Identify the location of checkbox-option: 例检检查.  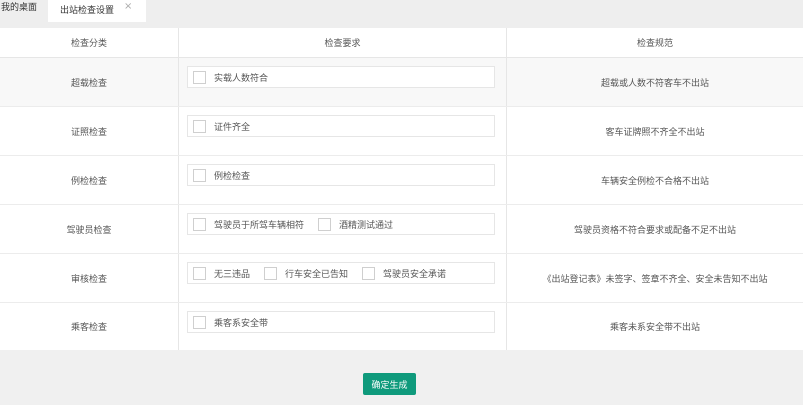
(222, 175).